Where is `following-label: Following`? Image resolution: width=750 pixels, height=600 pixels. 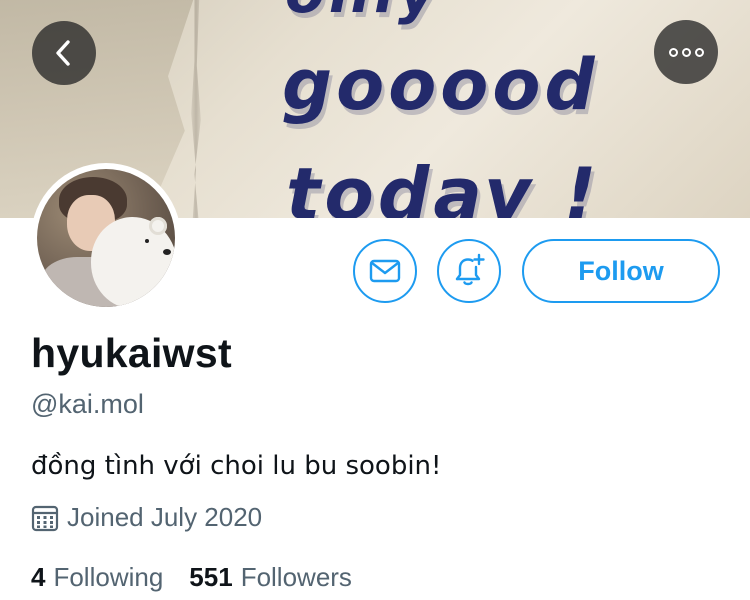
following-label: Following is located at coordinates (108, 577).